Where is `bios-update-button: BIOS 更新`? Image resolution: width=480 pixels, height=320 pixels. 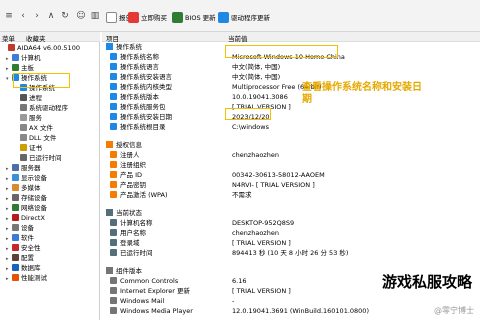 bios-update-button: BIOS 更新 is located at coordinates (194, 17).